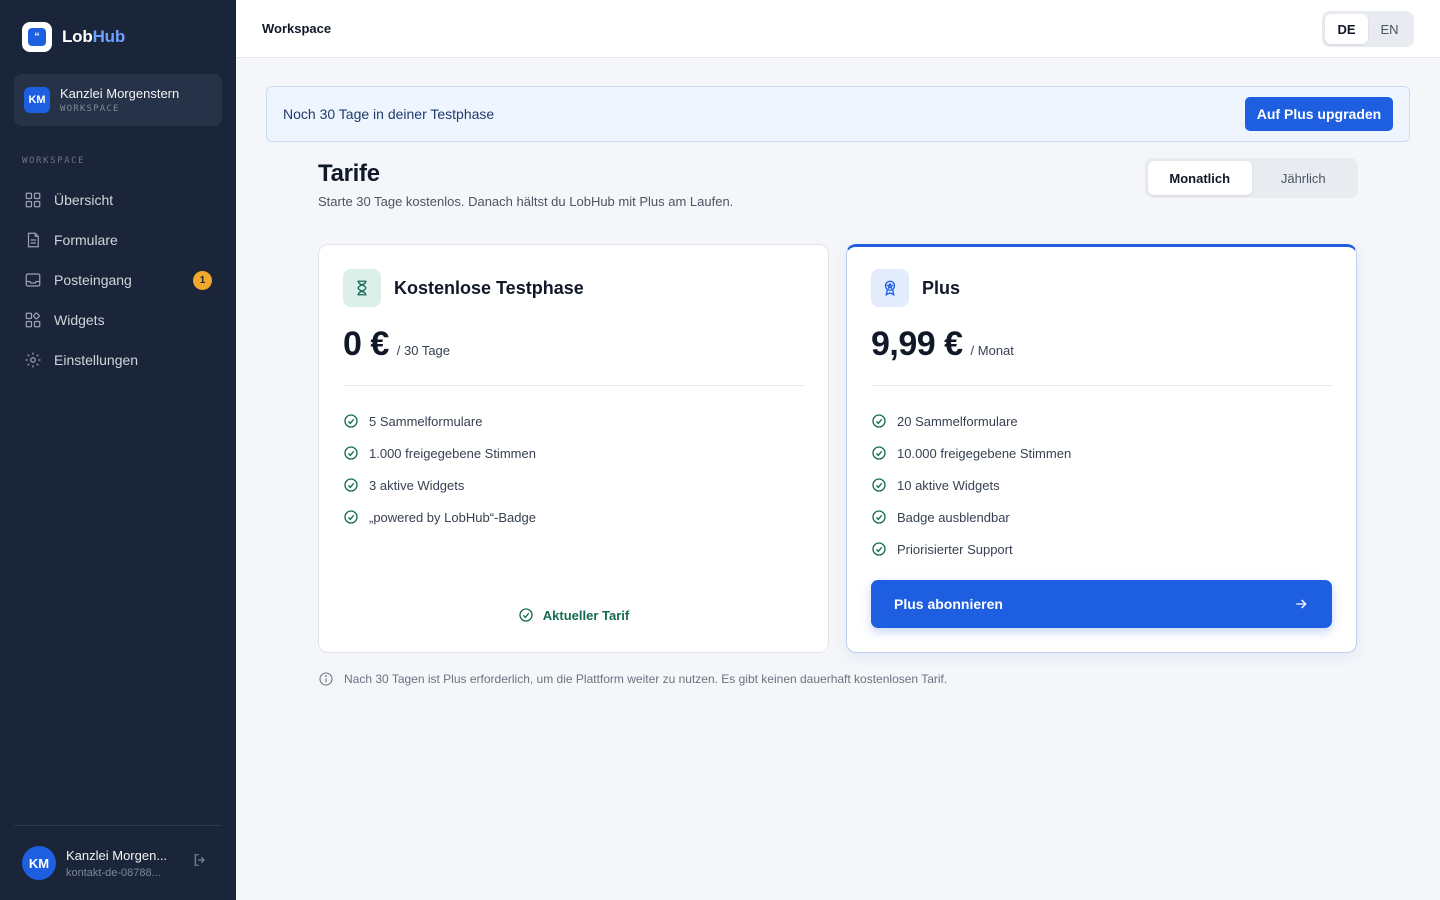 The height and width of the screenshot is (900, 1440). Describe the element at coordinates (33, 280) in the screenshot. I see `inbox-icon` at that location.